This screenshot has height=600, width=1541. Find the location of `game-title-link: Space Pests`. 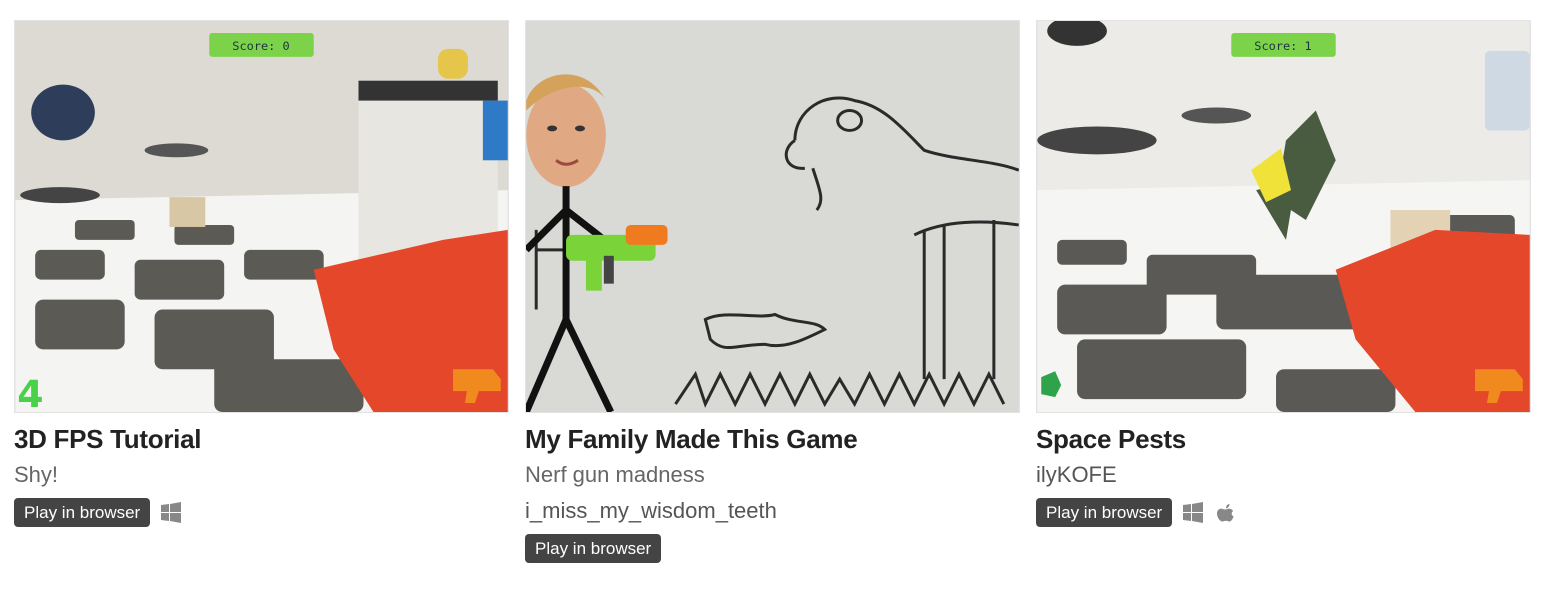

game-title-link: Space Pests is located at coordinates (1283, 439).